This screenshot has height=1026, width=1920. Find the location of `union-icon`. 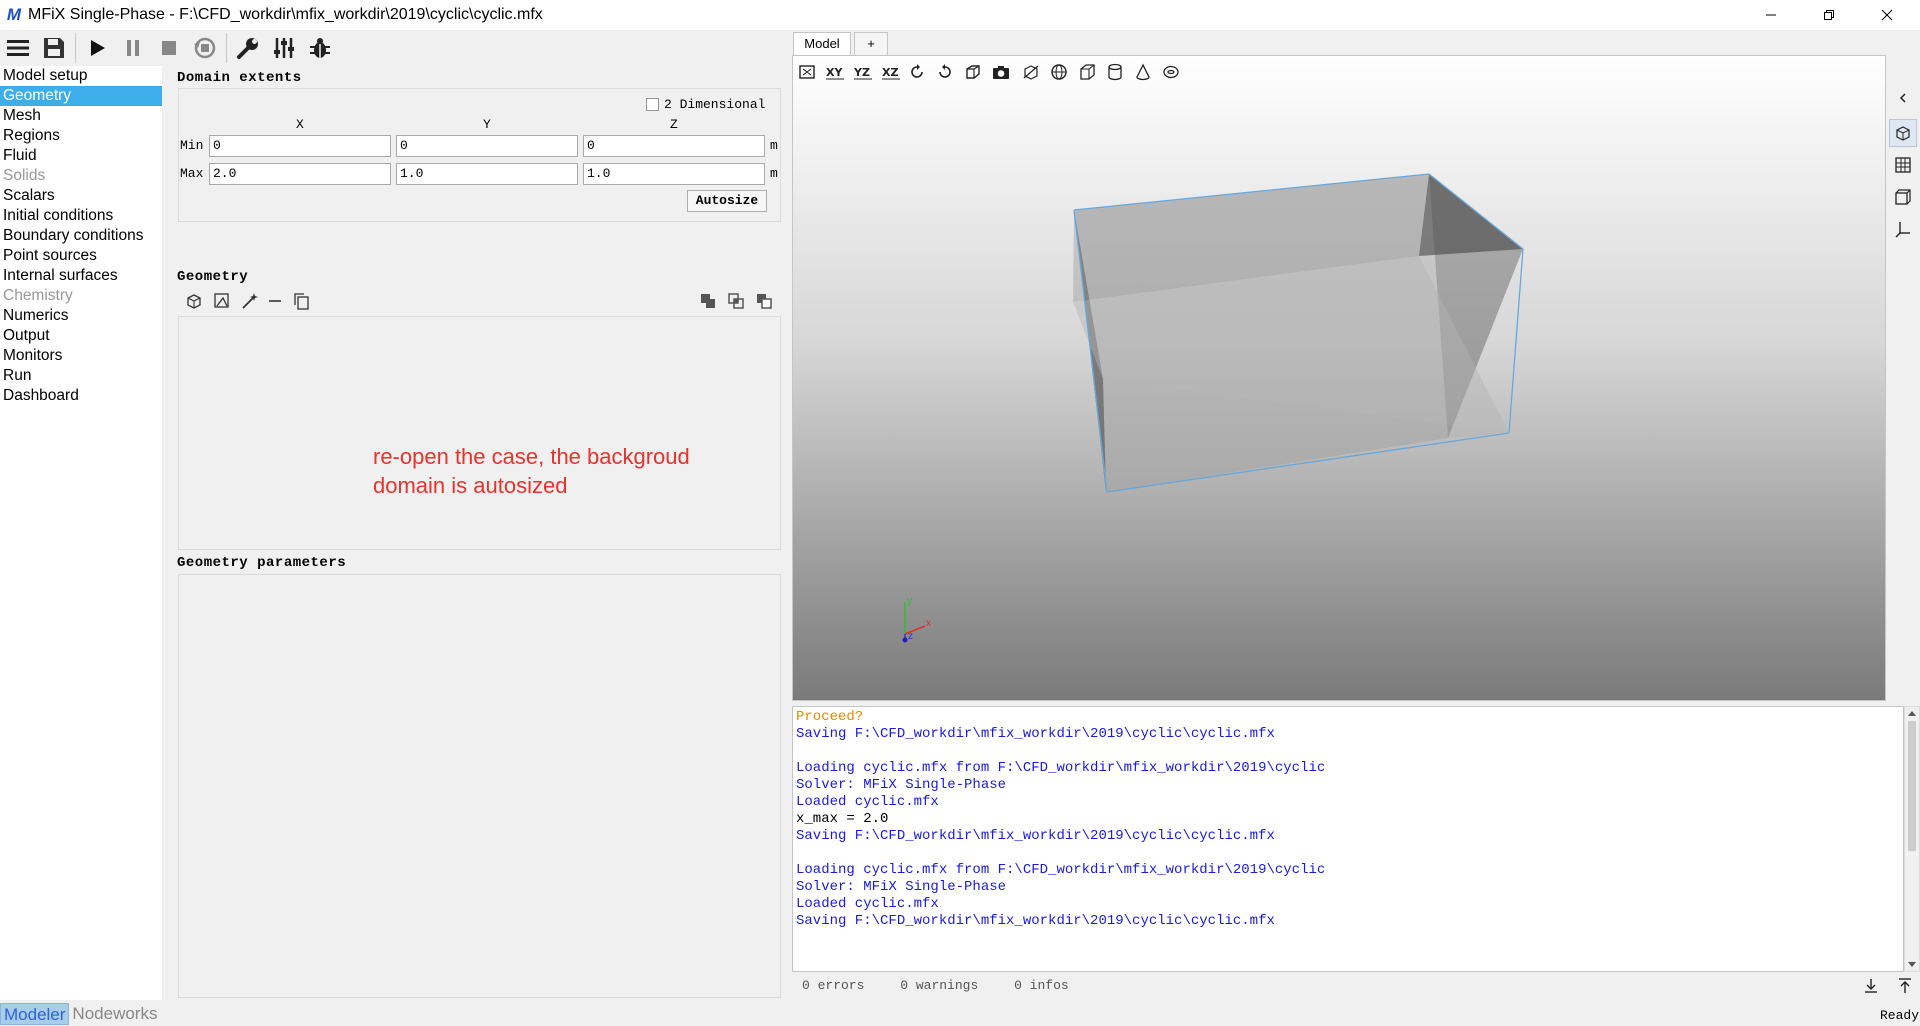

union-icon is located at coordinates (708, 301).